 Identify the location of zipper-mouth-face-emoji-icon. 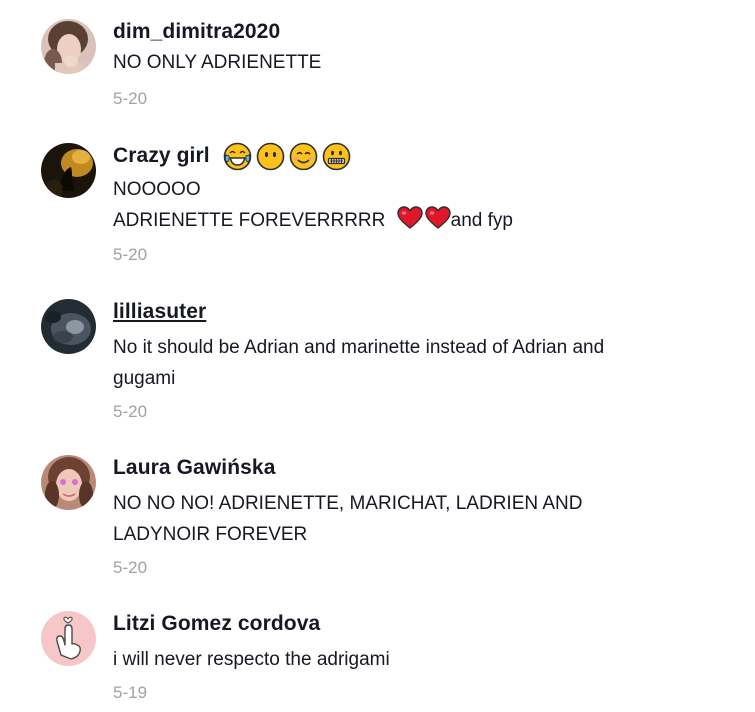
(336, 156).